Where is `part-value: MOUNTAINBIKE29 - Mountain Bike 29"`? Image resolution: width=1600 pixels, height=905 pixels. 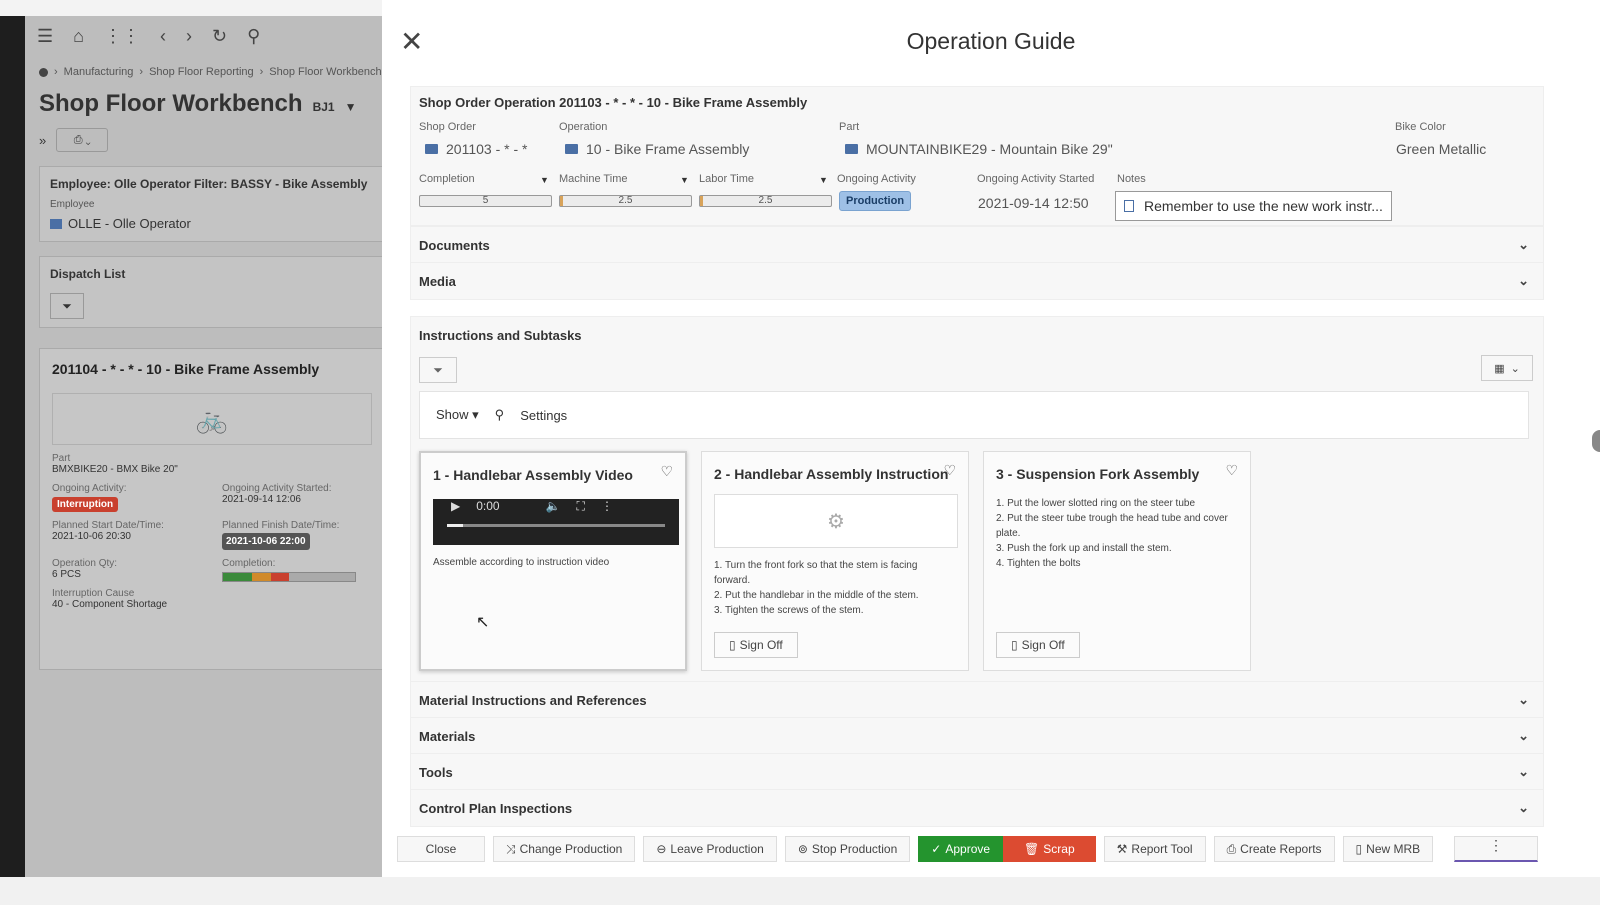 part-value: MOUNTAINBIKE29 - Mountain Bike 29" is located at coordinates (979, 149).